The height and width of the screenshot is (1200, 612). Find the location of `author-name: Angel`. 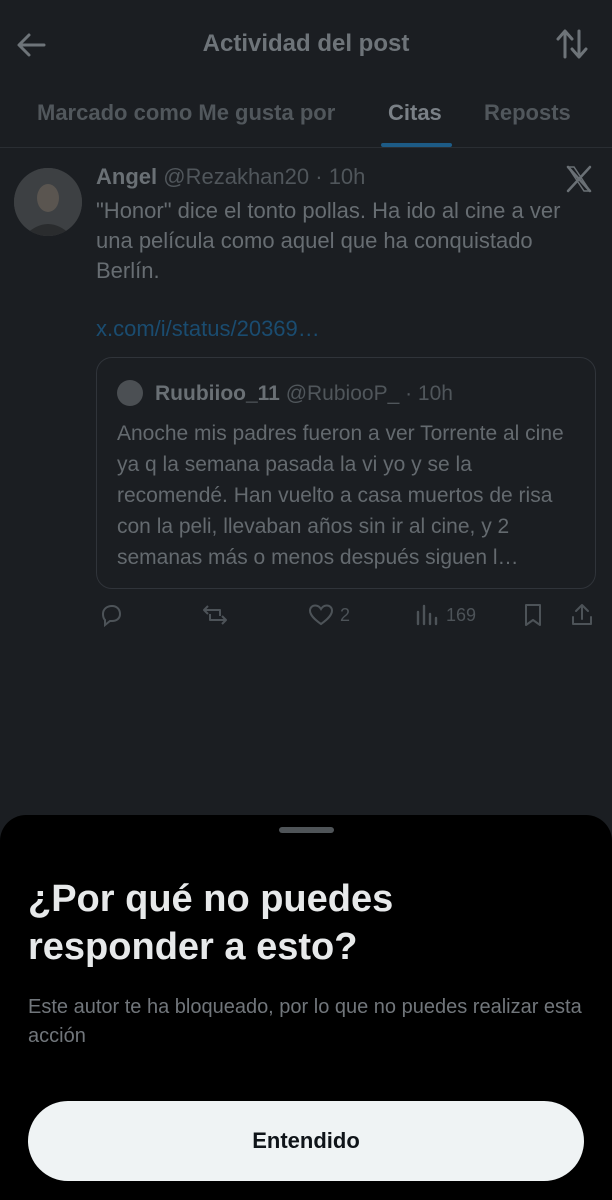

author-name: Angel is located at coordinates (126, 176).